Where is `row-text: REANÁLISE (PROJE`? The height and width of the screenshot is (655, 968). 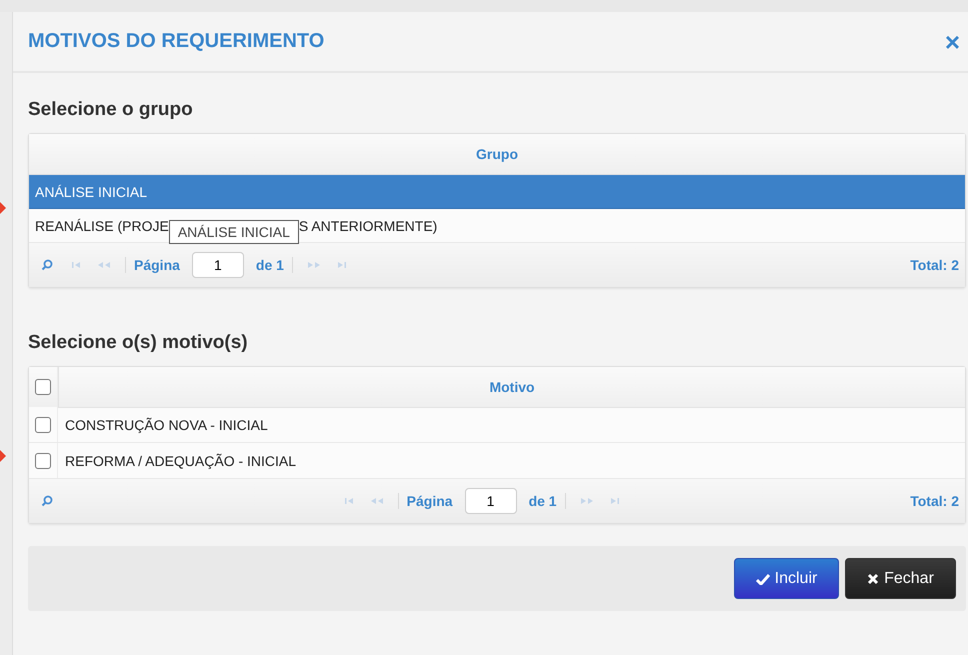 row-text: REANÁLISE (PROJE is located at coordinates (102, 226).